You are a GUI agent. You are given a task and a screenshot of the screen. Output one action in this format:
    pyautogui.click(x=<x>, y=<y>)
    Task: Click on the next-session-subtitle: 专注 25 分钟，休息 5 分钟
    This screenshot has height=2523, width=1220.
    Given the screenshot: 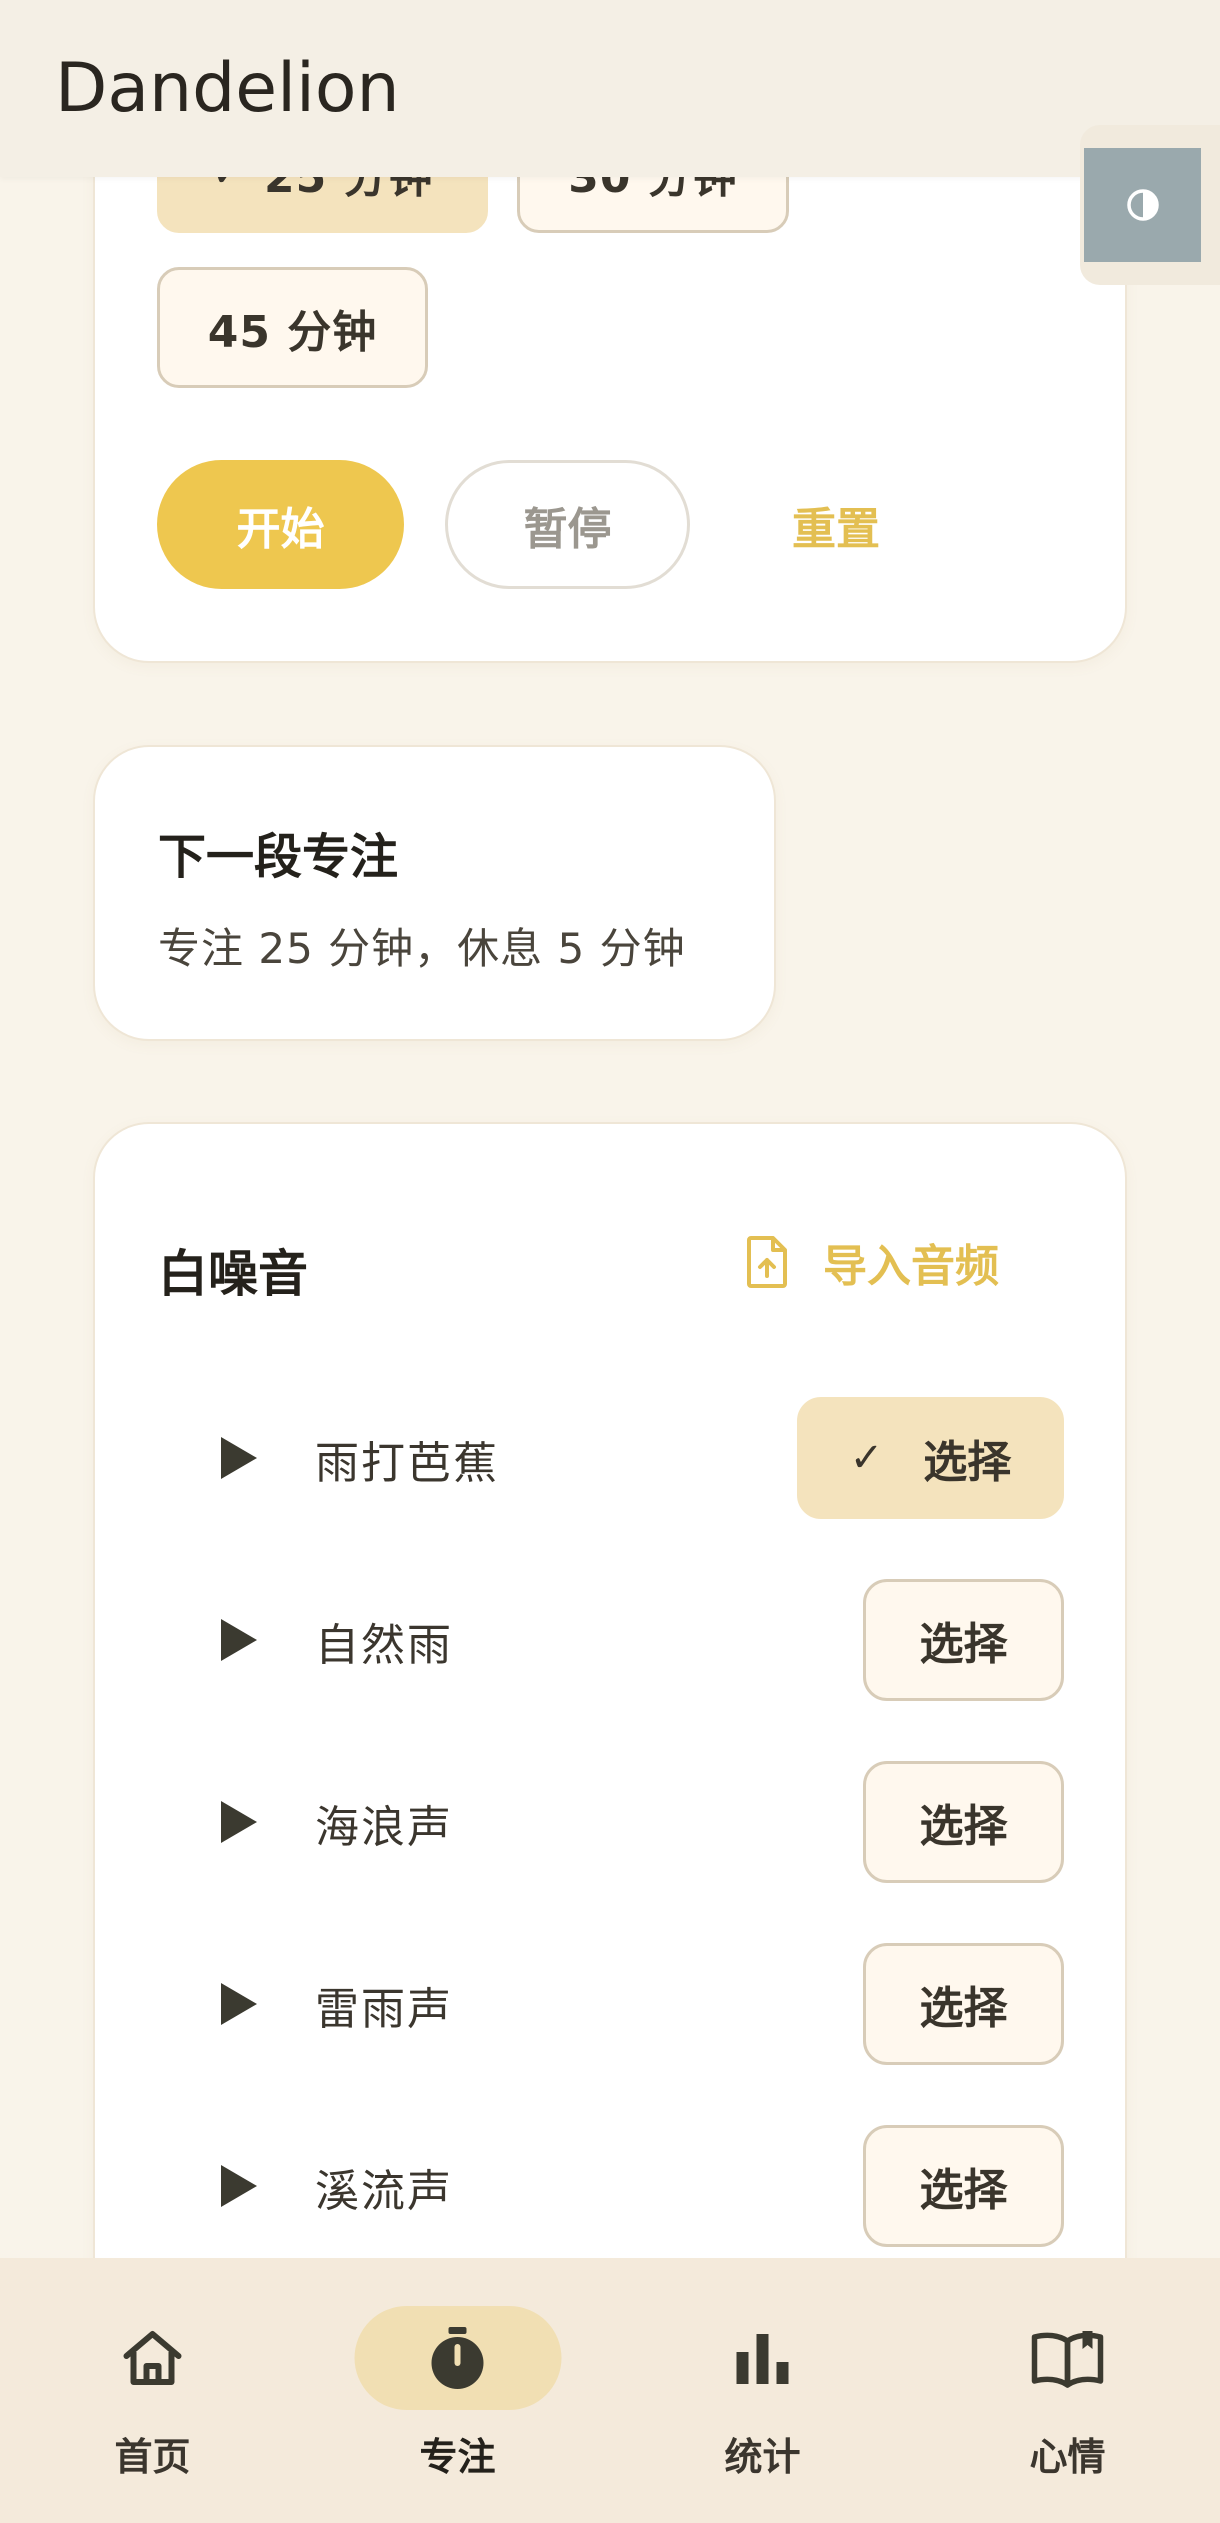 What is the action you would take?
    pyautogui.click(x=422, y=948)
    